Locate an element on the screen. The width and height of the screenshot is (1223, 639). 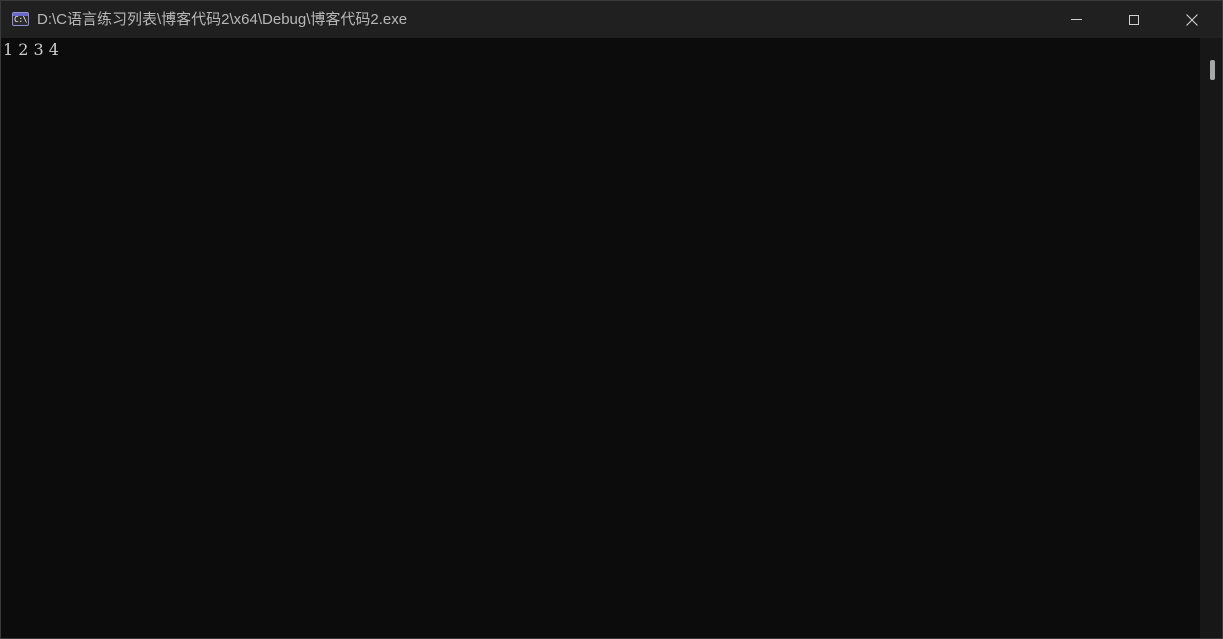
close-icon is located at coordinates (1192, 19).